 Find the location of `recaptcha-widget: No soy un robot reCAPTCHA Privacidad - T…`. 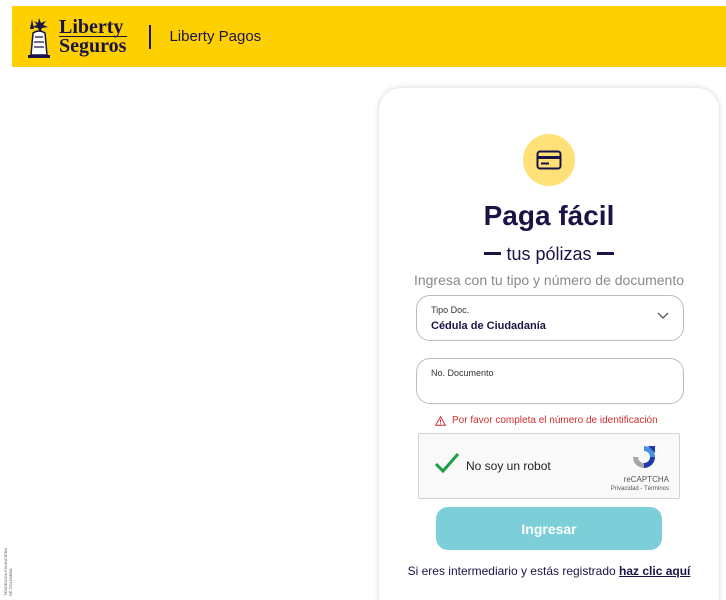

recaptcha-widget: No soy un robot reCAPTCHA Privacidad - T… is located at coordinates (549, 466).